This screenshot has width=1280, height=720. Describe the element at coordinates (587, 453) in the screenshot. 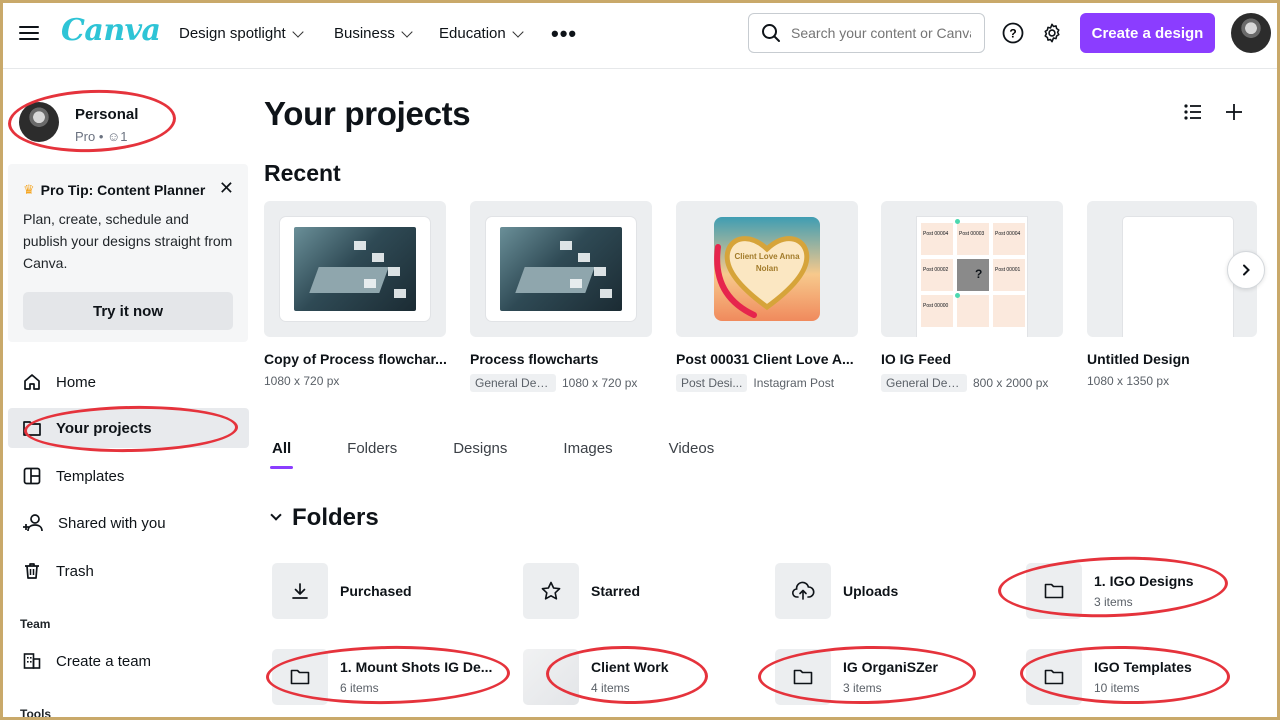

I see `tab-images: Images` at that location.